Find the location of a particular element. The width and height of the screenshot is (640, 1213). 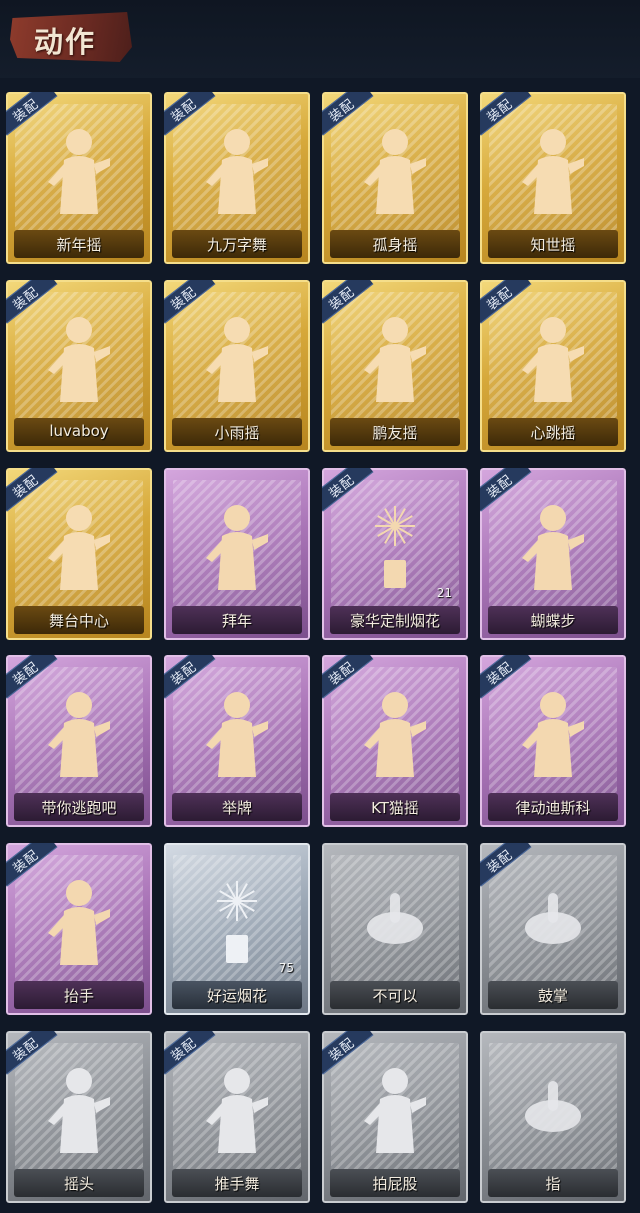

item-count: 21 is located at coordinates (444, 593).